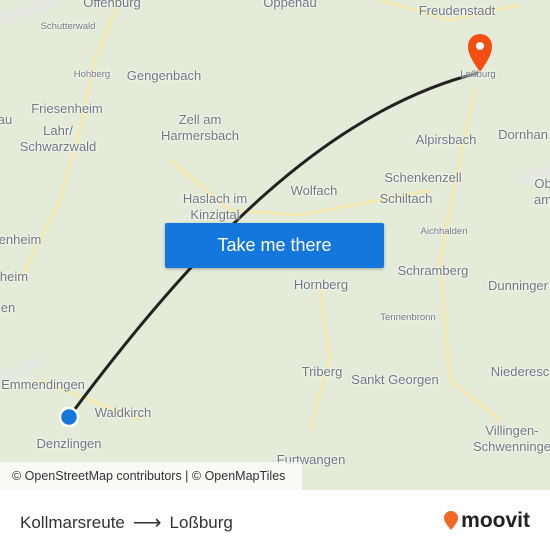 This screenshot has width=550, height=550. Describe the element at coordinates (322, 371) in the screenshot. I see `place-label: Triberg` at that location.